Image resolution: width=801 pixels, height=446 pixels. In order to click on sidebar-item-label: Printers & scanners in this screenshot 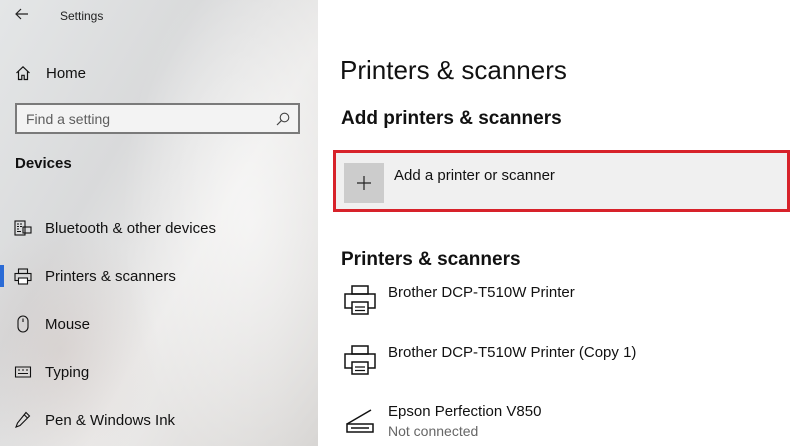, I will do `click(110, 276)`.